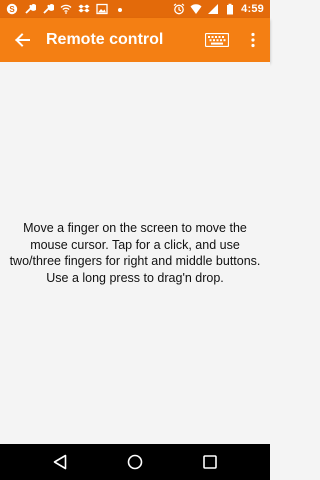  I want to click on svg-text: S, so click(12, 9).